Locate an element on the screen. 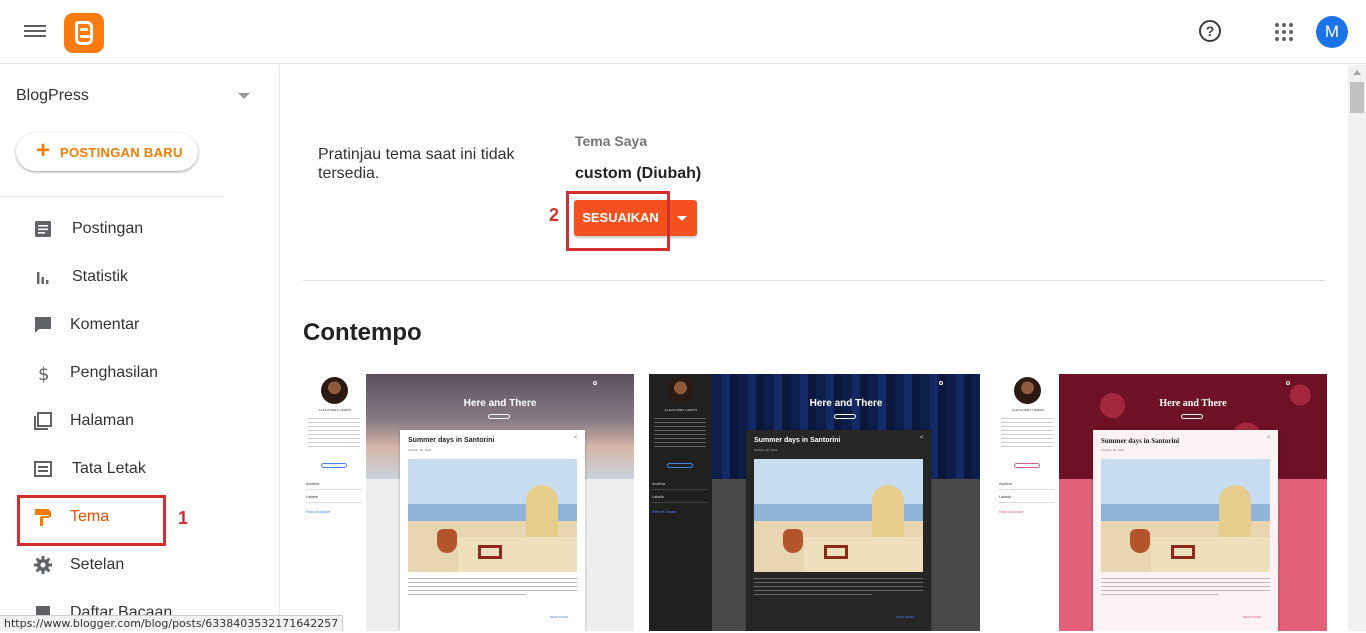 This screenshot has height=633, width=1366. my-theme-label: Tema Saya is located at coordinates (611, 141).